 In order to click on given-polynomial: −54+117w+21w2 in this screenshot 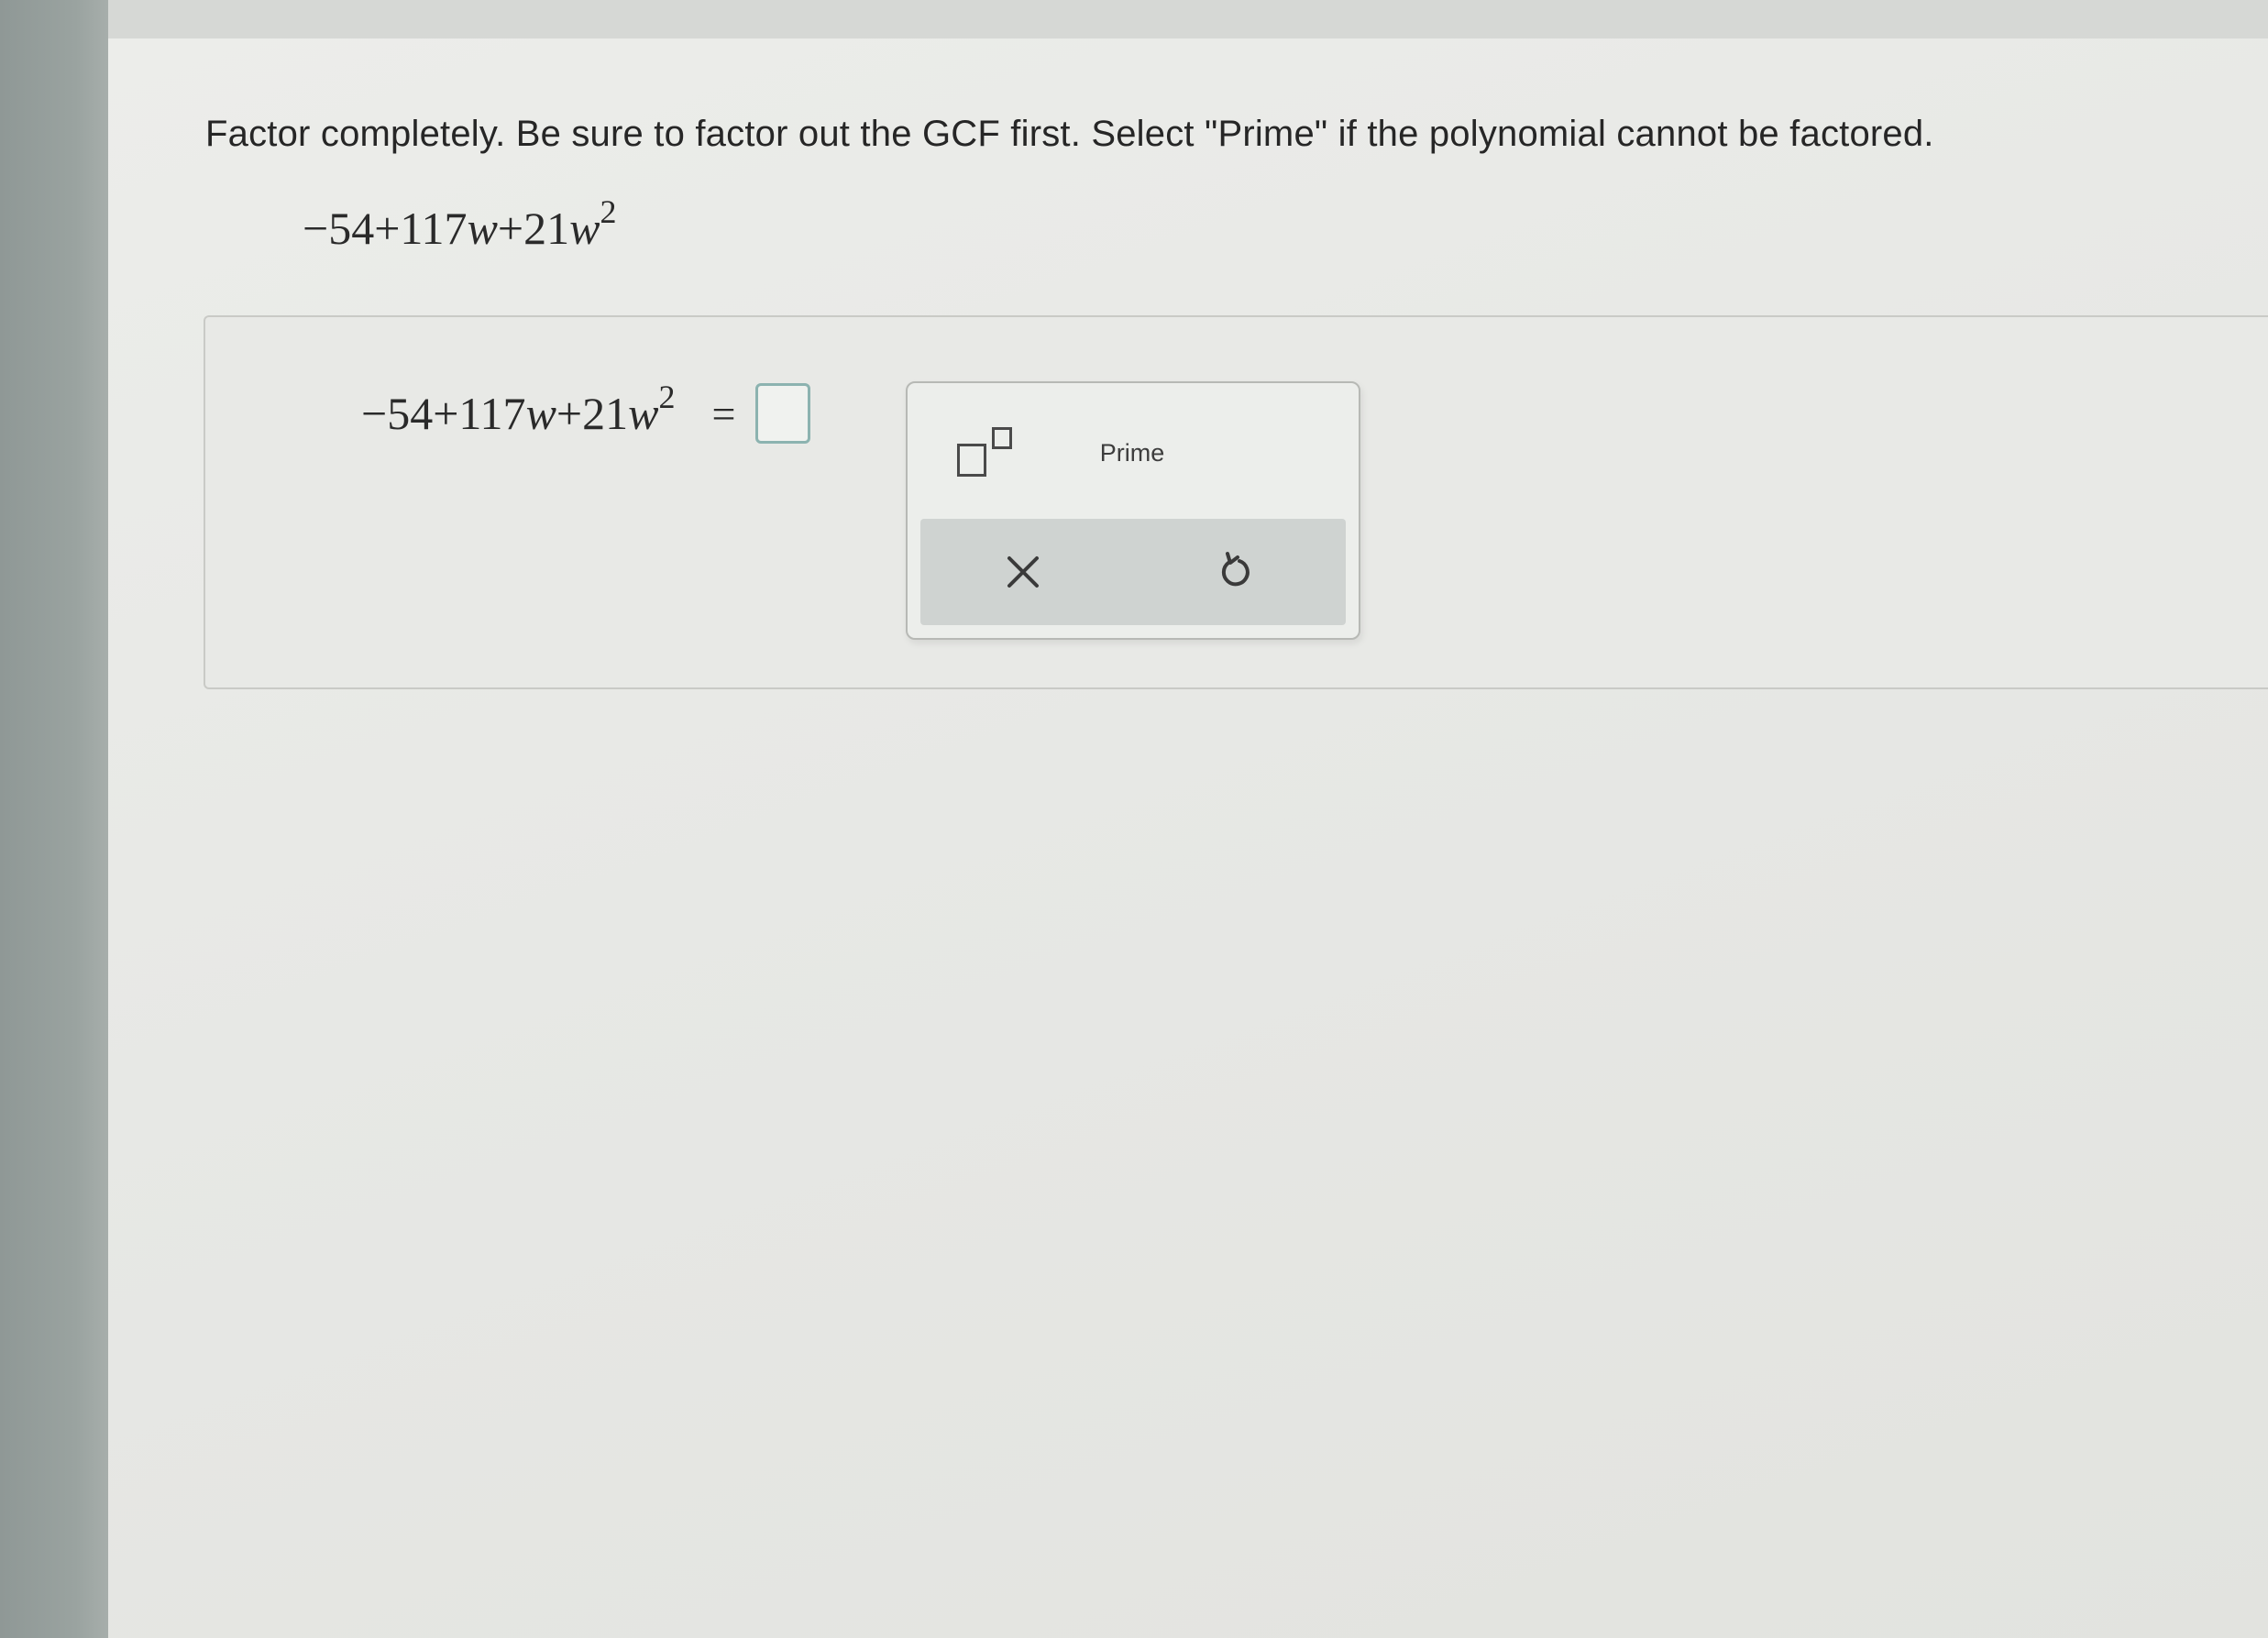, I will do `click(460, 223)`.